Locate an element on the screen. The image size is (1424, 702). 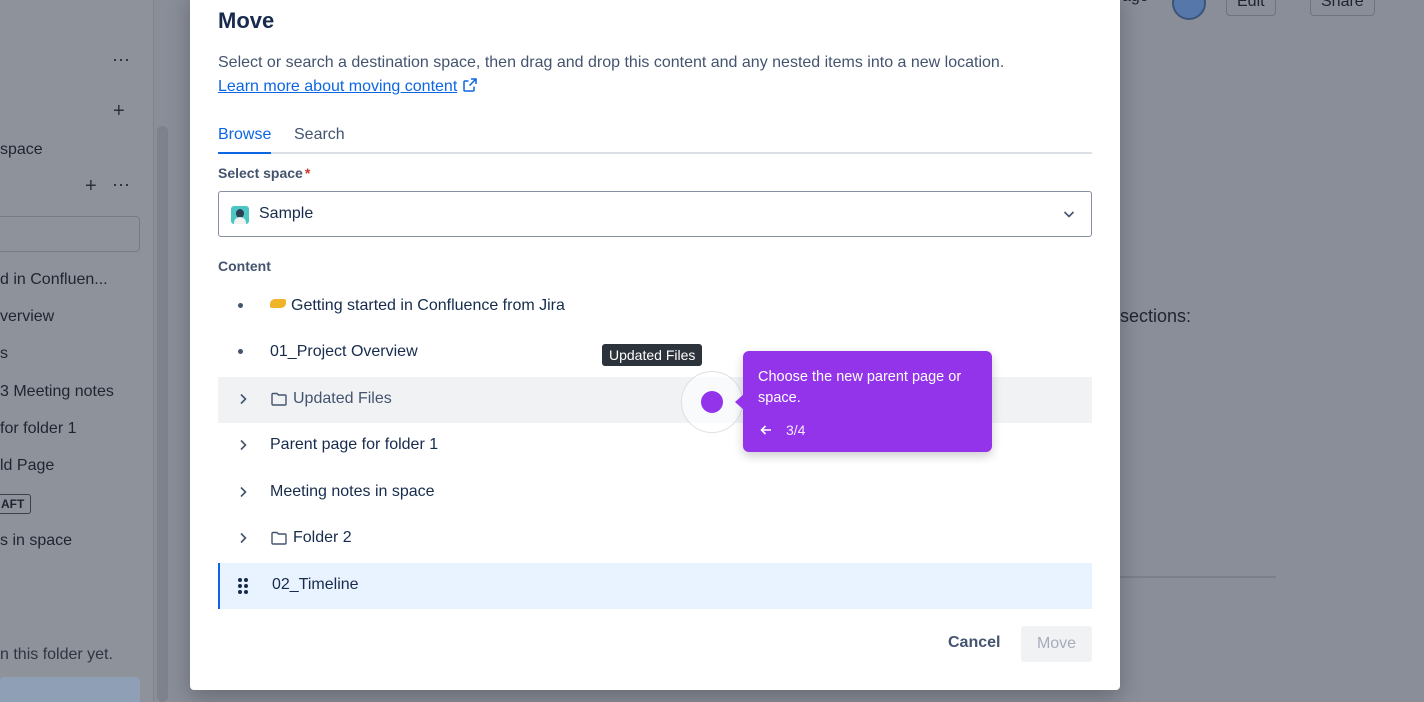
edit-button: Edit is located at coordinates (1251, 8).